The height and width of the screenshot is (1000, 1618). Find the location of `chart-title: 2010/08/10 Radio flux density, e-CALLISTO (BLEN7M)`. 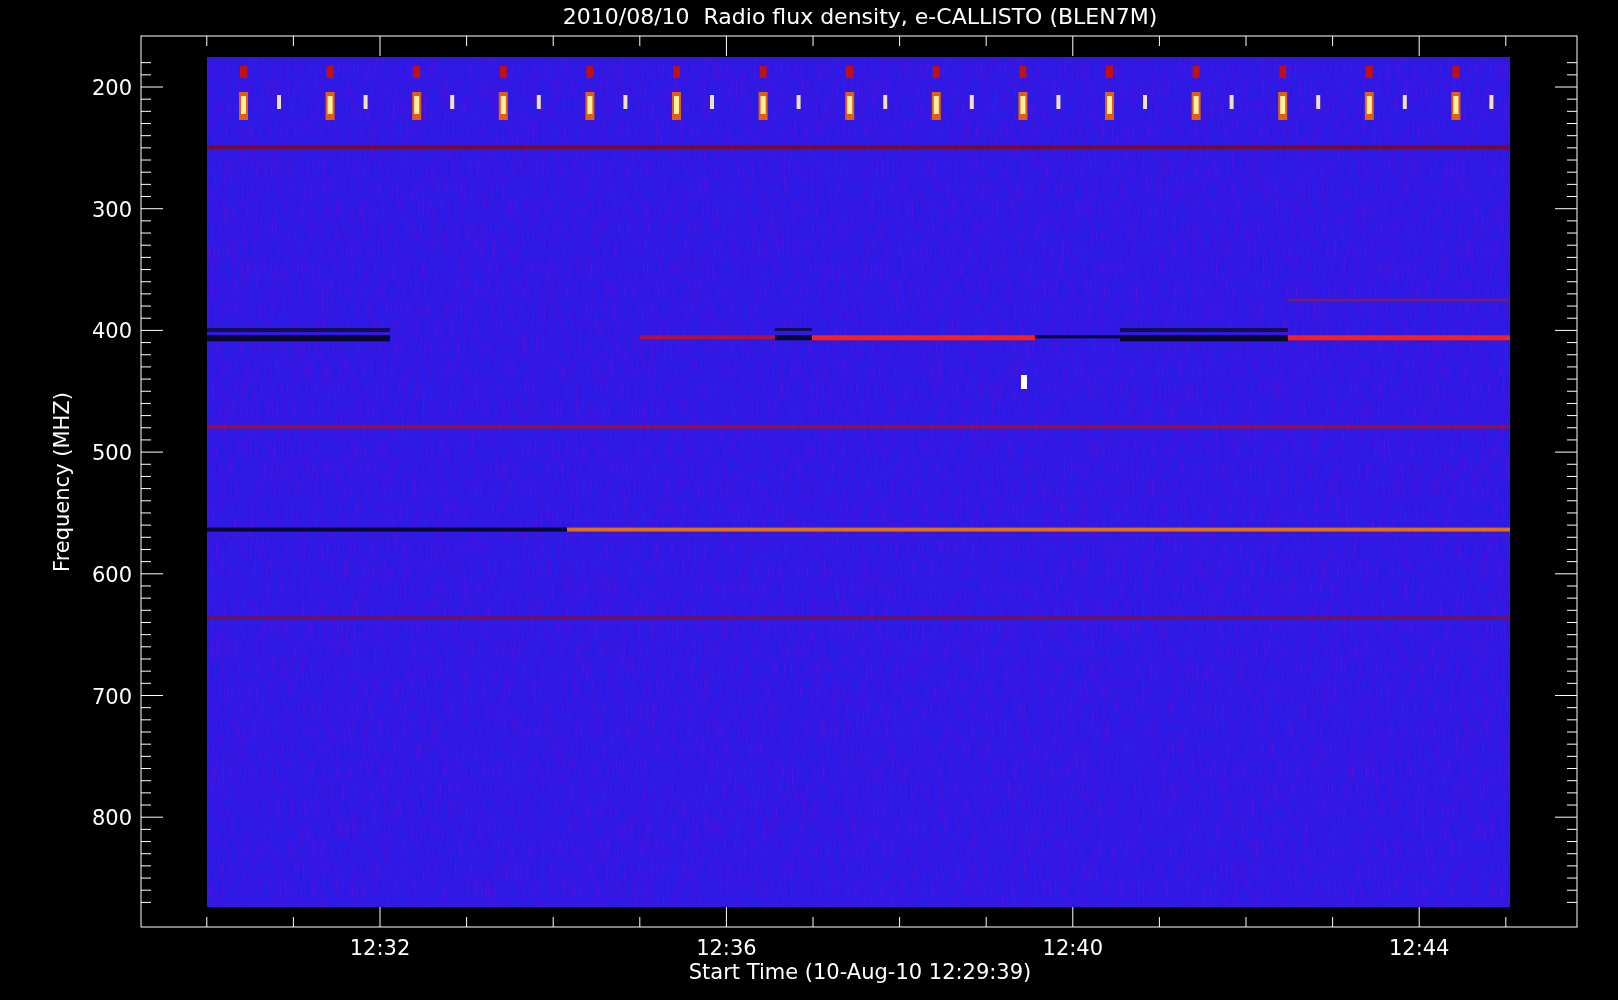

chart-title: 2010/08/10 Radio flux density, e-CALLISTO (BLEN7M) is located at coordinates (860, 16).